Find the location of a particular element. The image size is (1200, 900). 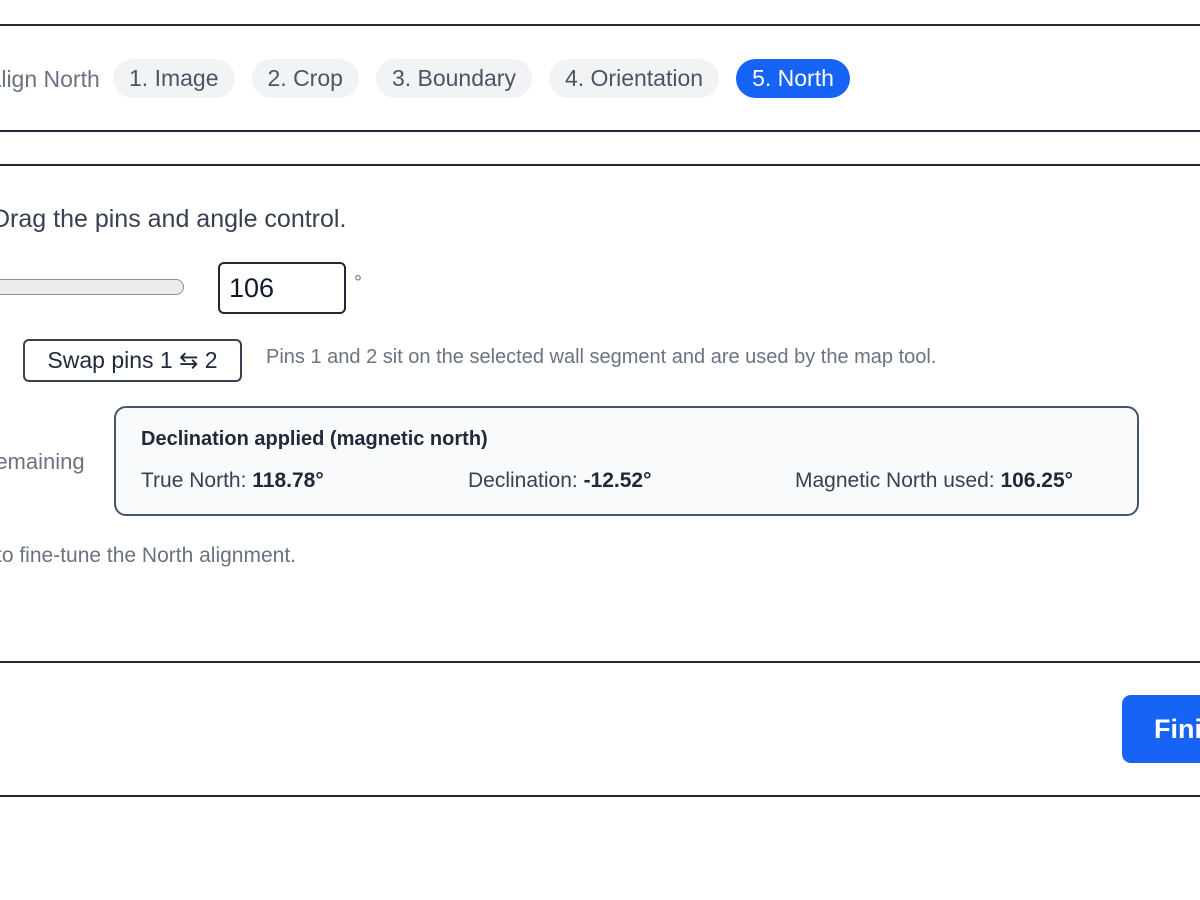

swap-pins-button: Swap pins 1 ⇆ 2 is located at coordinates (132, 360).